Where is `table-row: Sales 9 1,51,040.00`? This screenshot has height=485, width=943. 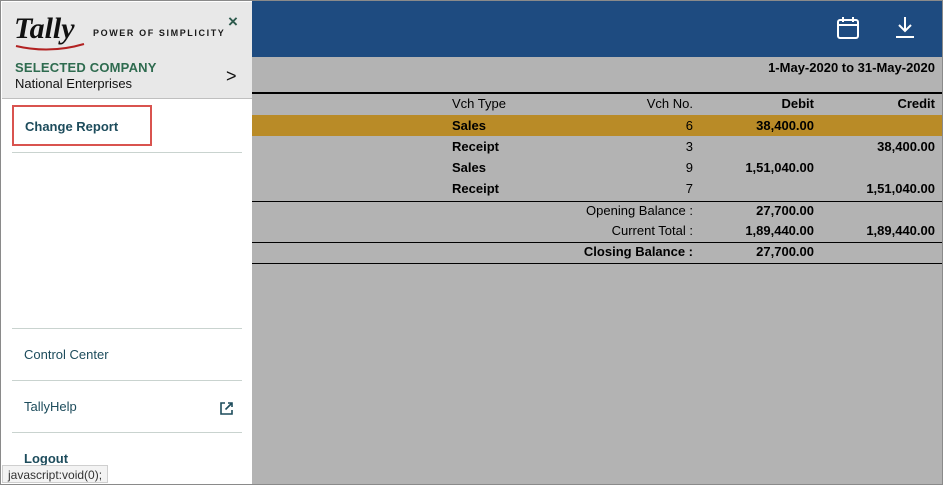 table-row: Sales 9 1,51,040.00 is located at coordinates (597, 167).